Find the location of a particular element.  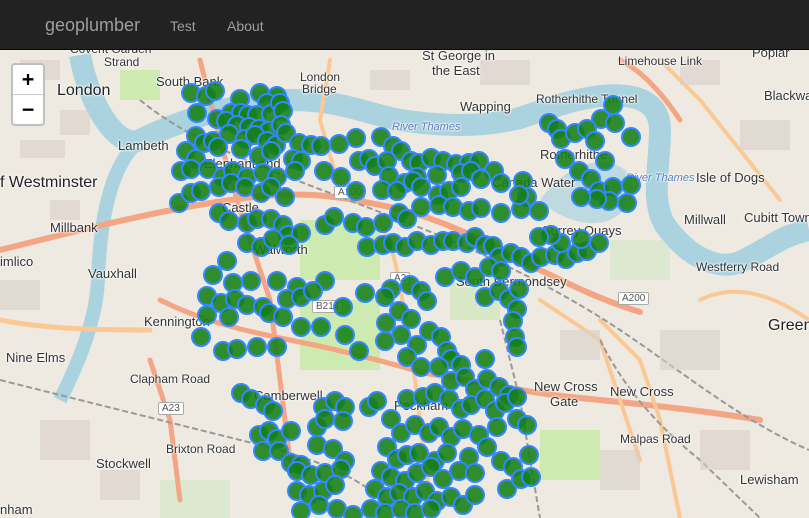

map-label: Poplar is located at coordinates (771, 55).